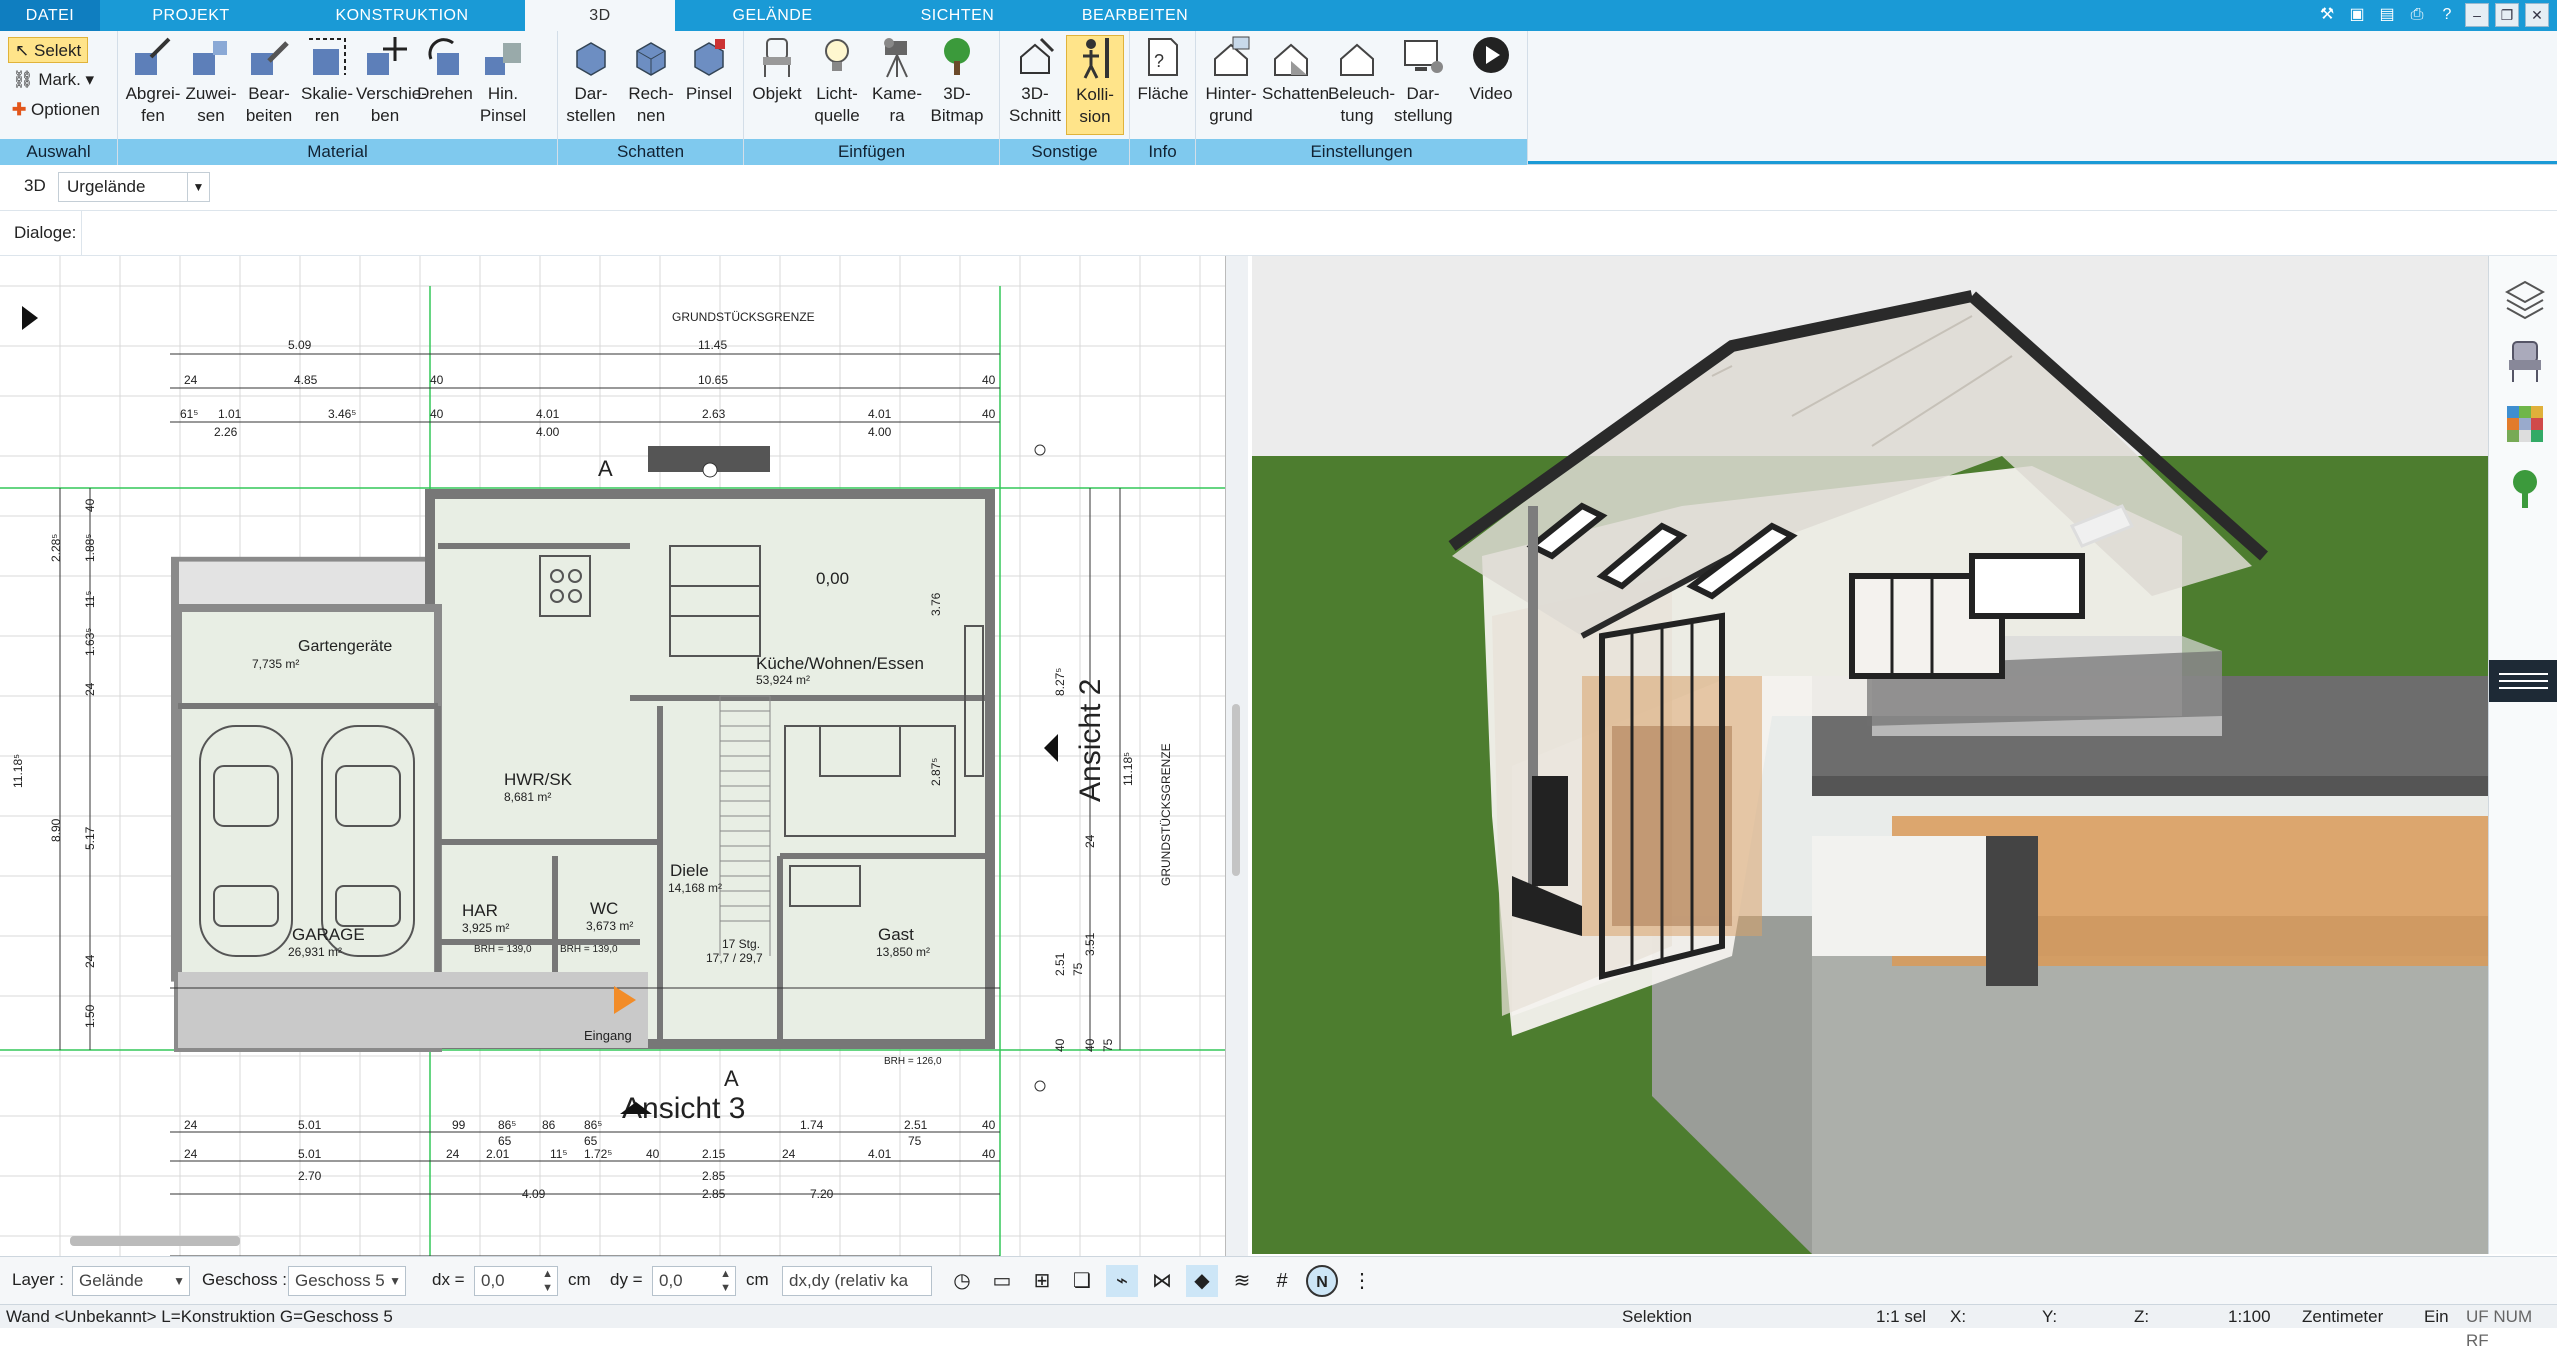  Describe the element at coordinates (1322, 1281) in the screenshot. I see `north-icon: N` at that location.